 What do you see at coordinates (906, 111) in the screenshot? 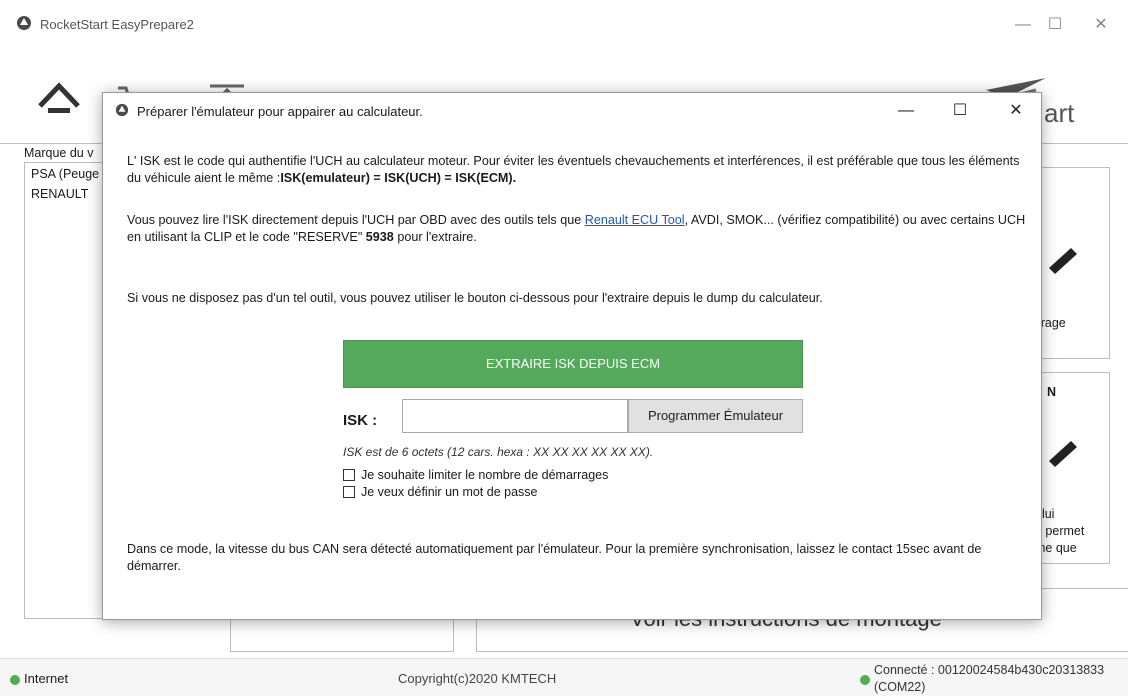
I see `dialog-minimize-button: —` at bounding box center [906, 111].